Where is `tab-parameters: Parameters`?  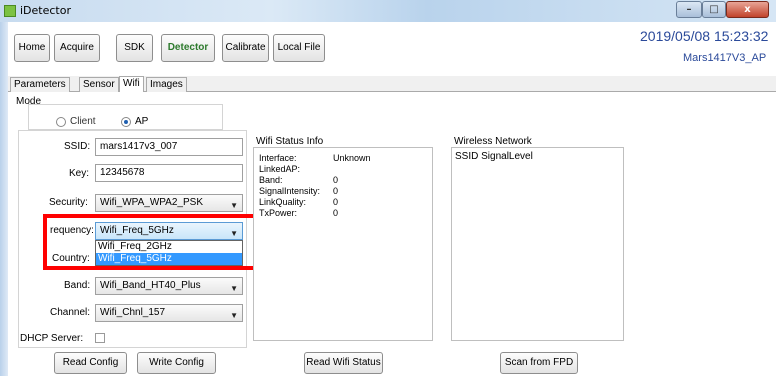
tab-parameters: Parameters is located at coordinates (40, 84).